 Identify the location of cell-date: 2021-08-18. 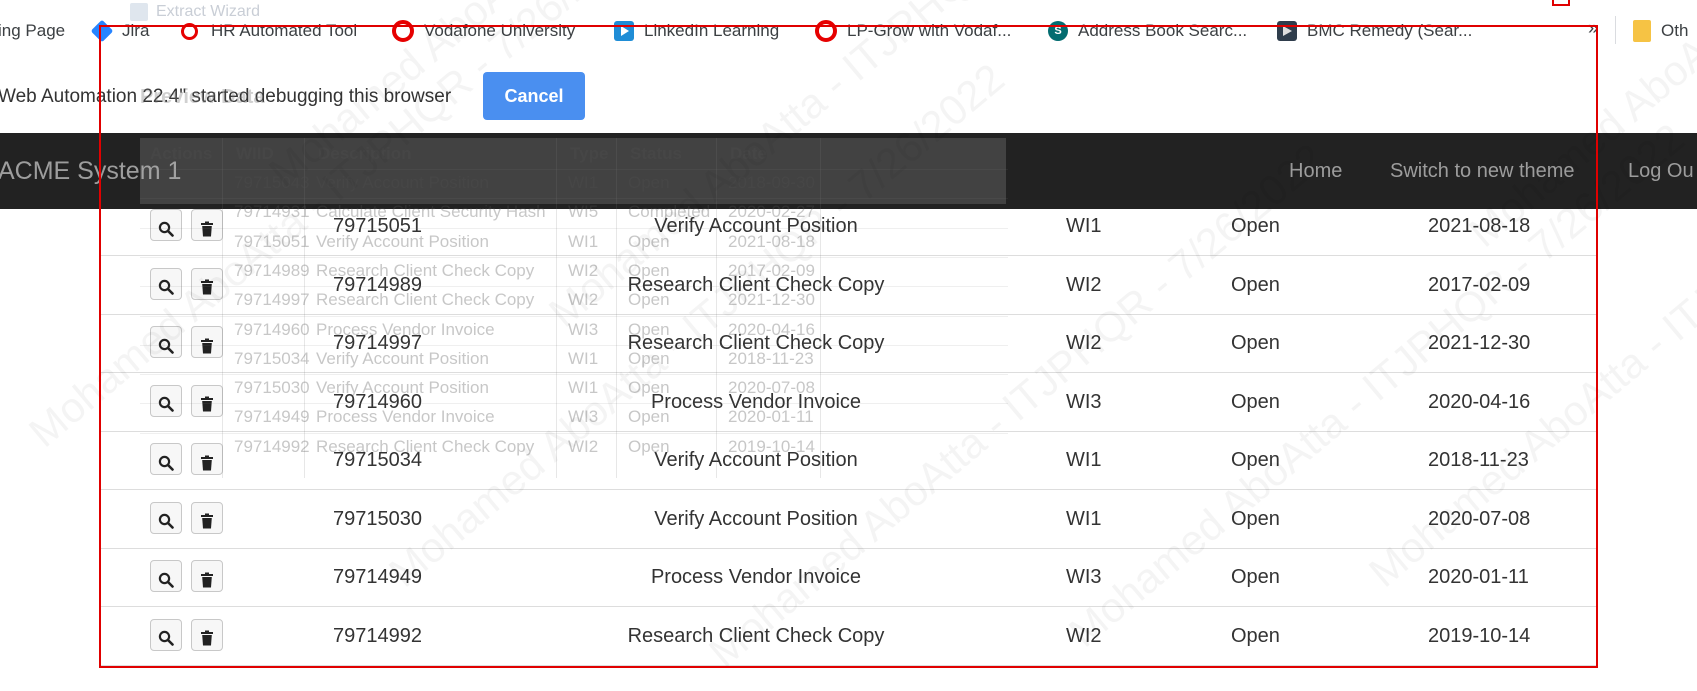
(1479, 226).